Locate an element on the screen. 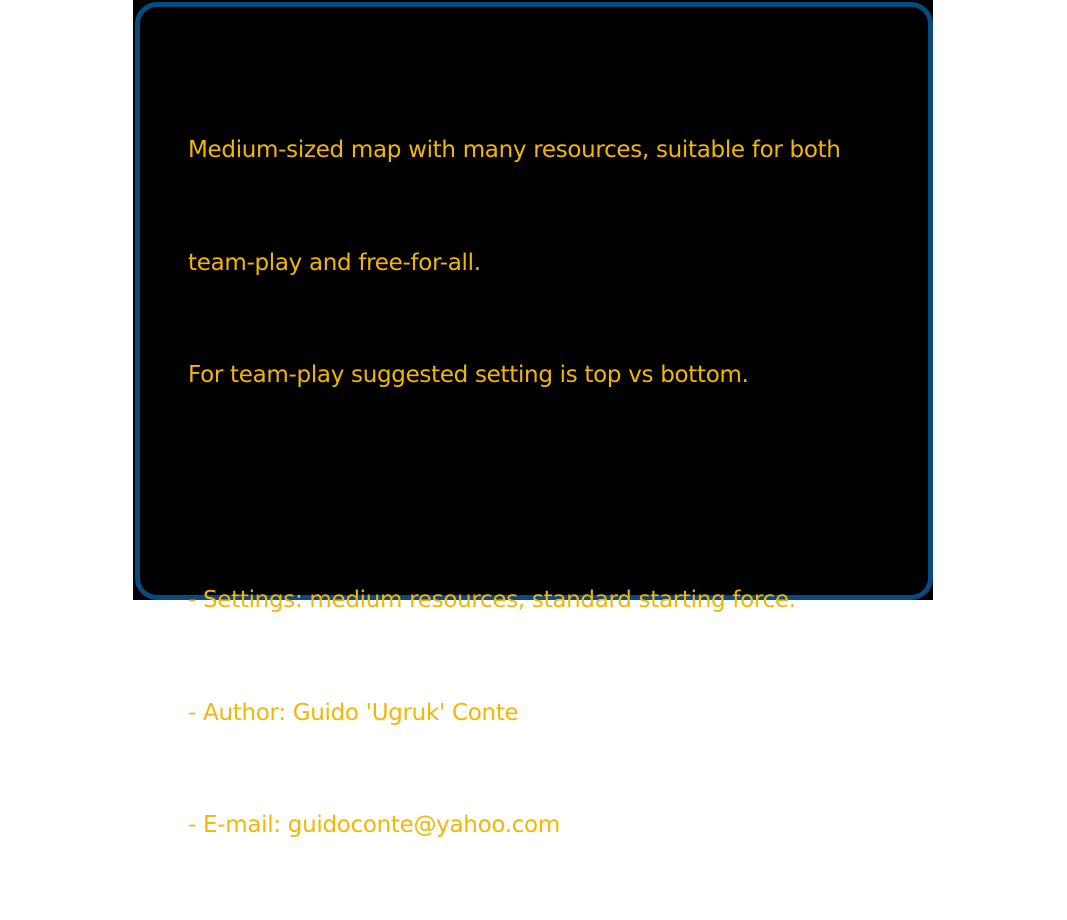 This screenshot has width=1067, height=920. email-line: - E-mail: guidoconte@yahoo.com is located at coordinates (374, 825).